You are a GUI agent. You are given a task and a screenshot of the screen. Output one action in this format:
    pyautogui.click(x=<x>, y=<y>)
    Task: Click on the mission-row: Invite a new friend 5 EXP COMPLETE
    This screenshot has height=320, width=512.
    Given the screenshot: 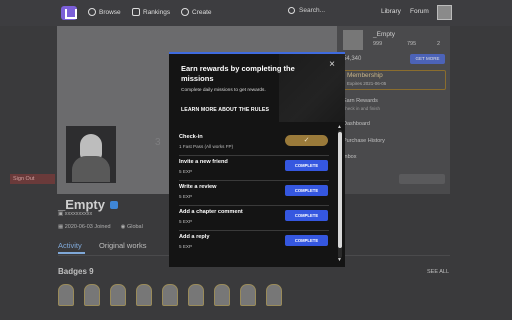 What is the action you would take?
    pyautogui.click(x=254, y=169)
    